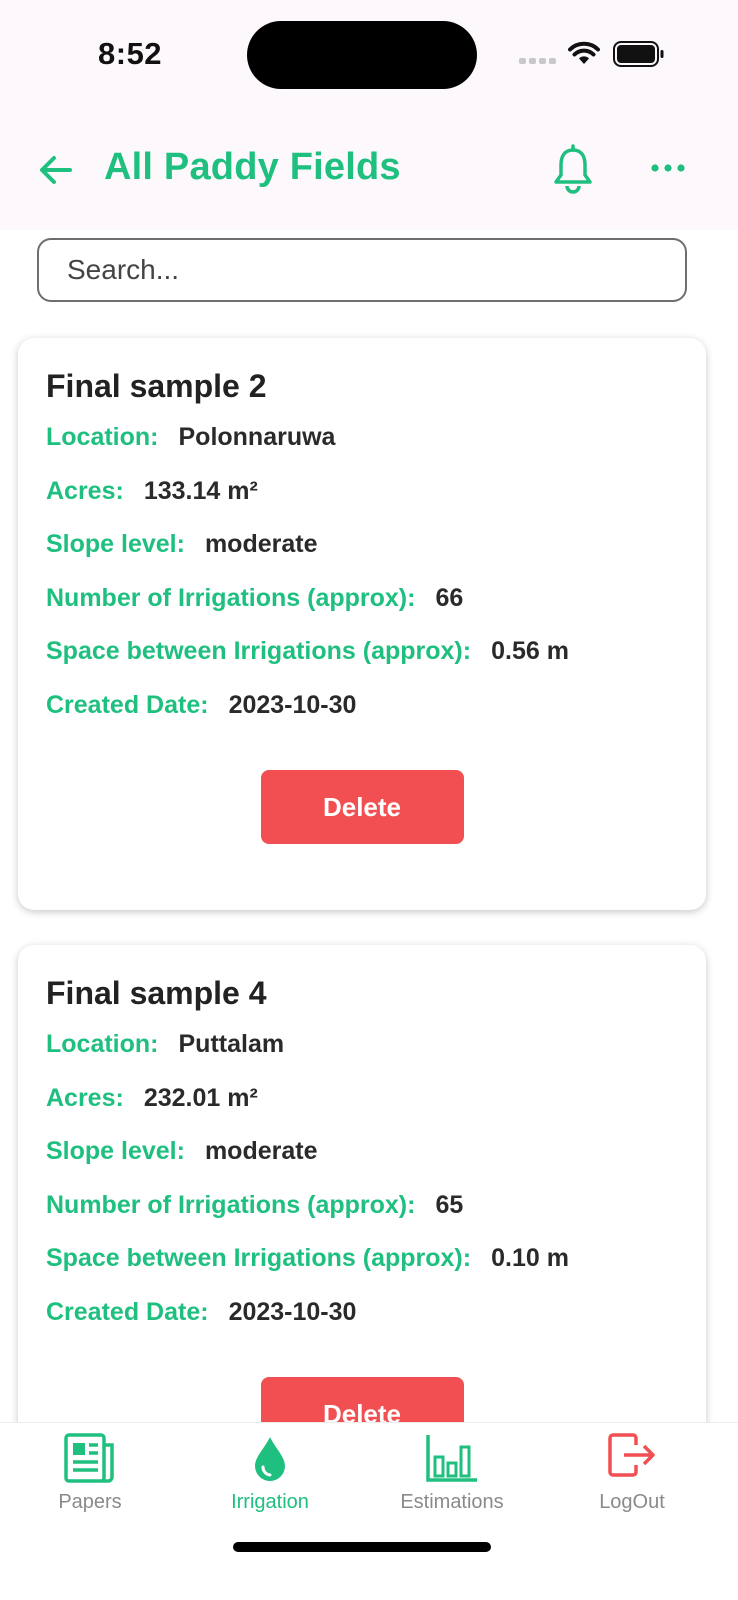 The width and height of the screenshot is (738, 1600). What do you see at coordinates (362, 1547) in the screenshot?
I see `home-indicator` at bounding box center [362, 1547].